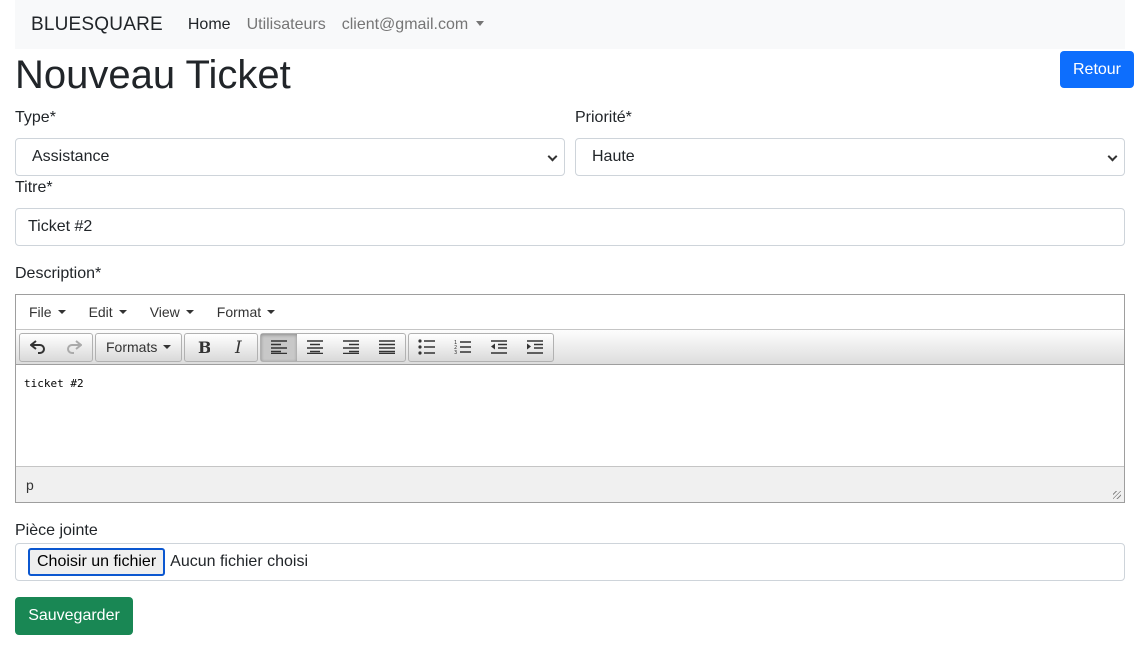  I want to click on italic-icon: I, so click(238, 347).